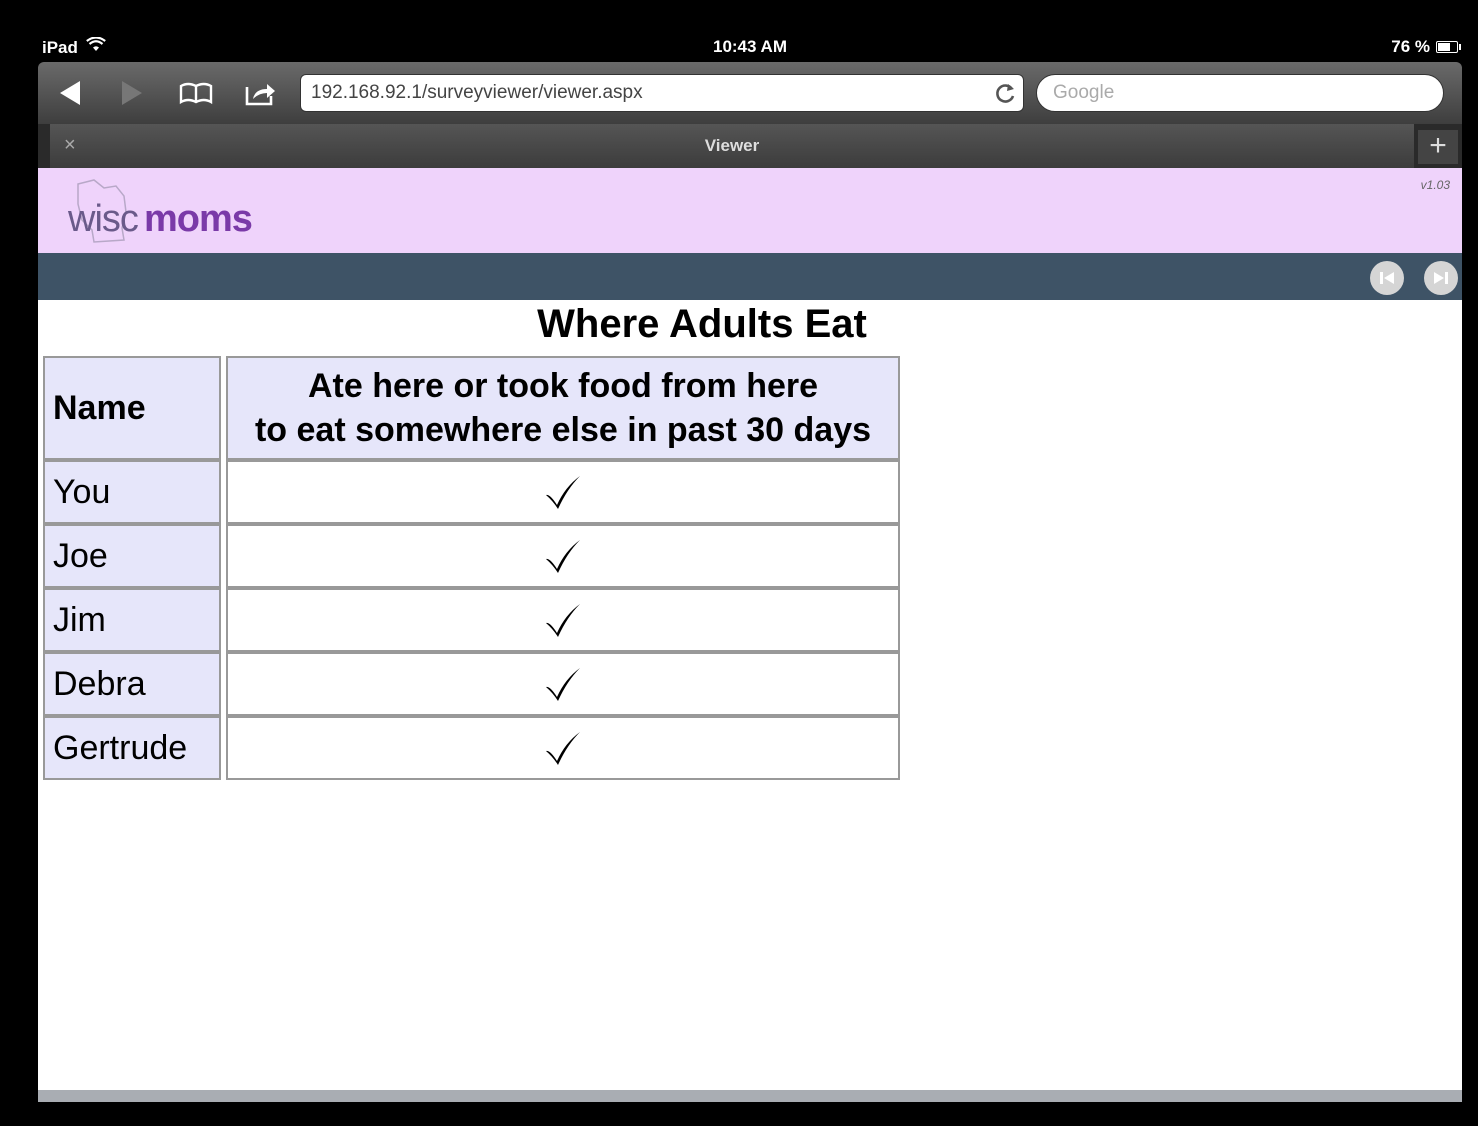  I want to click on version-label: v1.03, so click(1435, 185).